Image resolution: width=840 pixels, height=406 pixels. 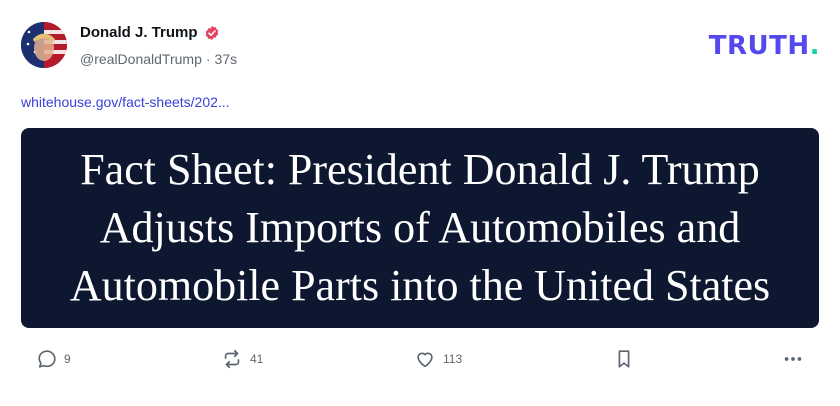 I want to click on bookmark-button, so click(x=624, y=359).